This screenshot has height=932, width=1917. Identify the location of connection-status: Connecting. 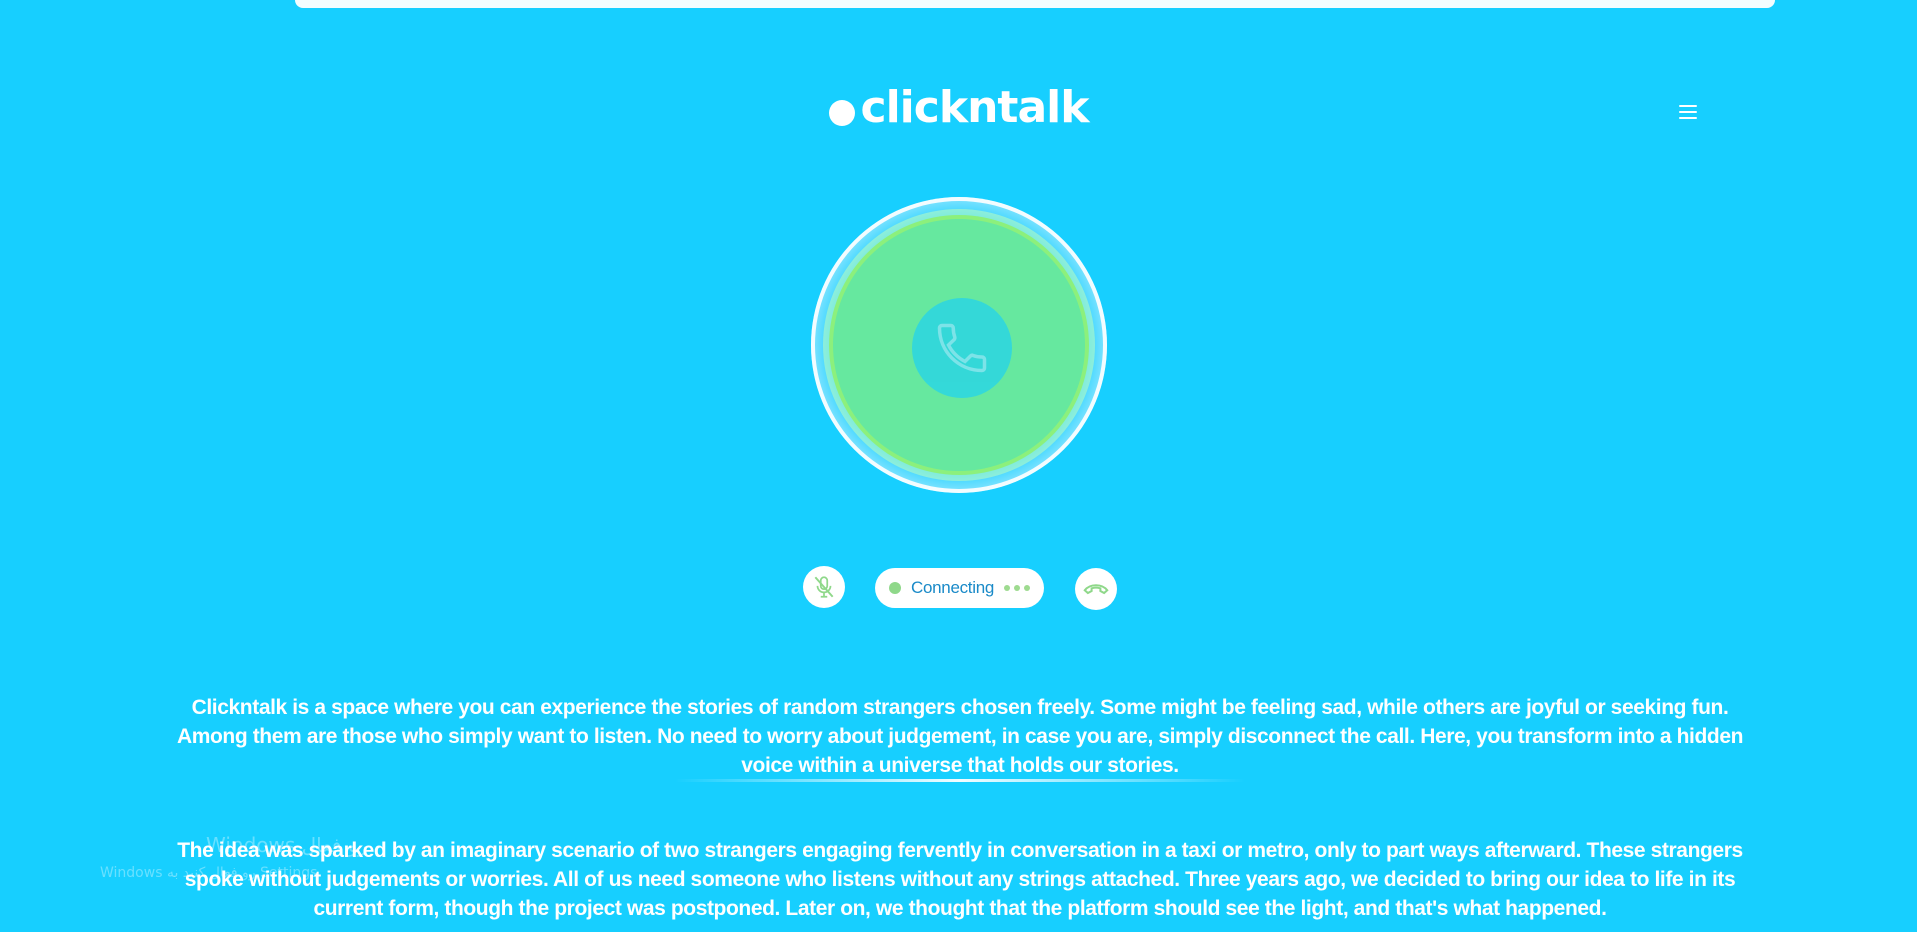
(959, 588).